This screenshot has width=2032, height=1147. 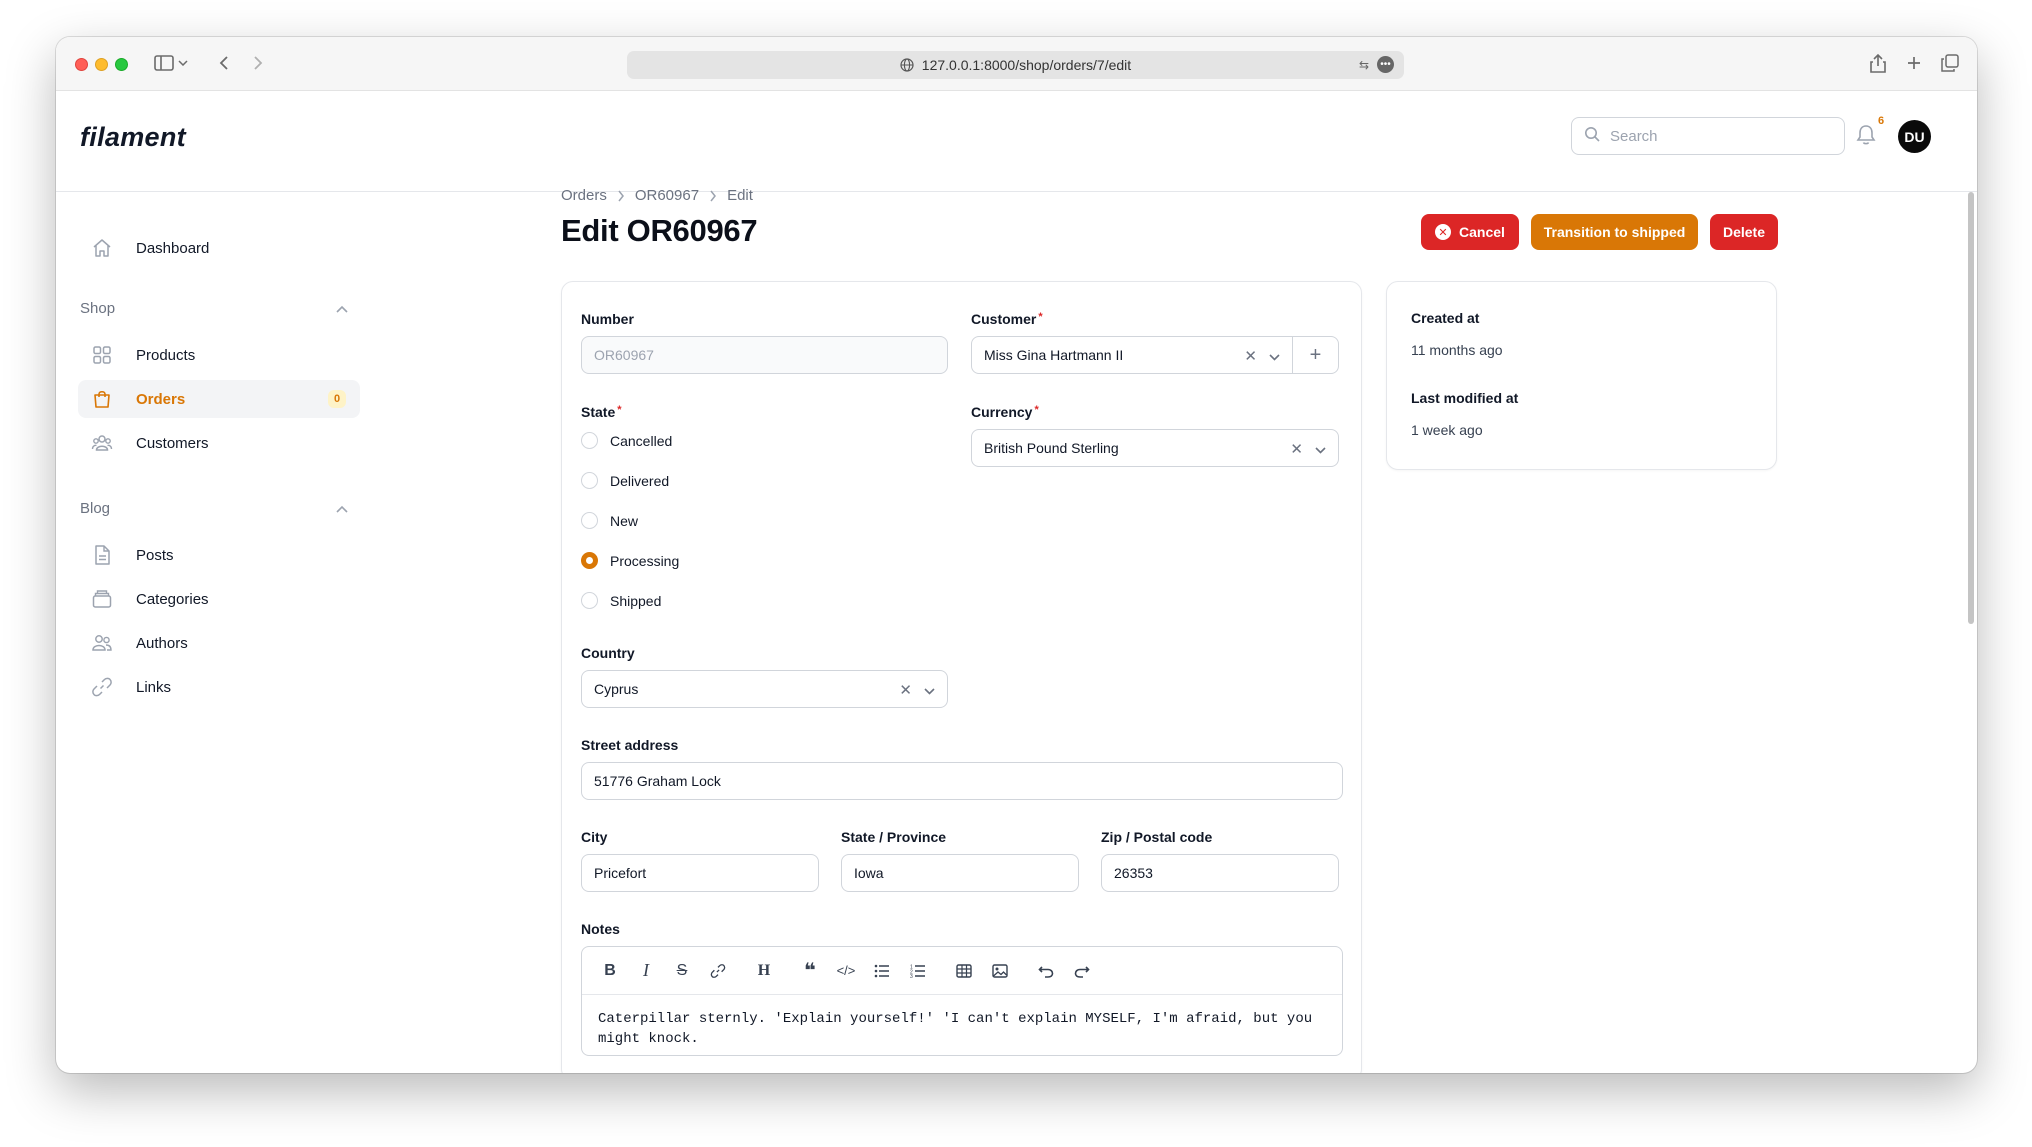 What do you see at coordinates (220, 508) in the screenshot?
I see `nav-group-blog: Blog` at bounding box center [220, 508].